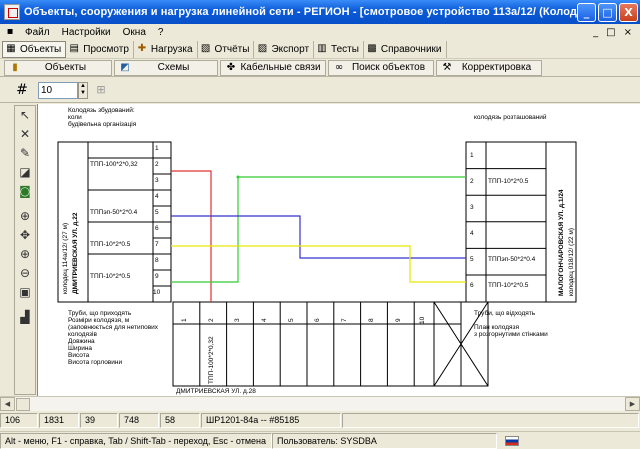 This screenshot has width=640, height=449. What do you see at coordinates (113, 327) in the screenshot?
I see `bottom-left-3: (заповнюється для нетипових` at bounding box center [113, 327].